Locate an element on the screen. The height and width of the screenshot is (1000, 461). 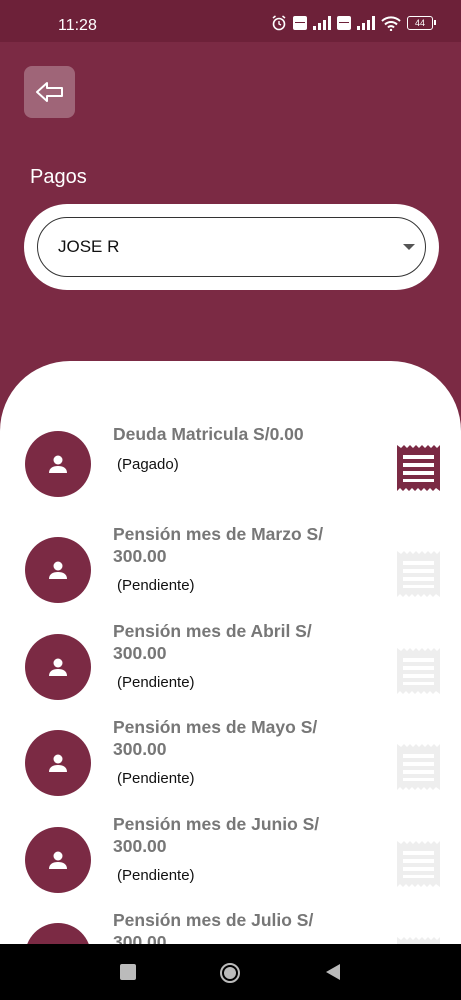
payment-title: Pensión mes de Mayo S/300.00 is located at coordinates (215, 738).